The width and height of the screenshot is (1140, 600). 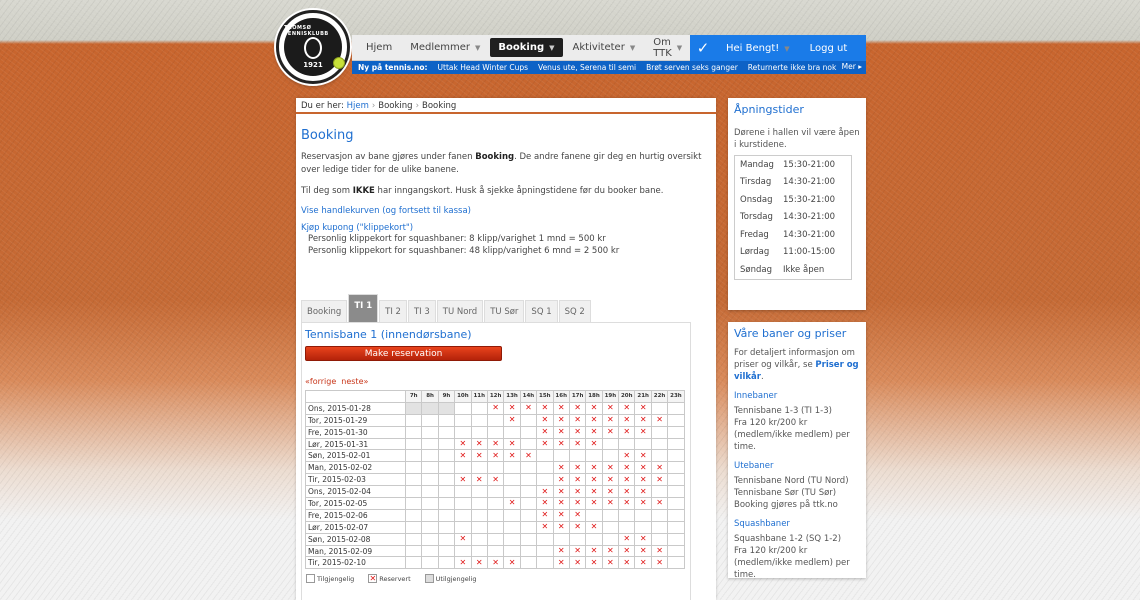 I want to click on tab-tu-nord: TU Nord, so click(x=460, y=311).